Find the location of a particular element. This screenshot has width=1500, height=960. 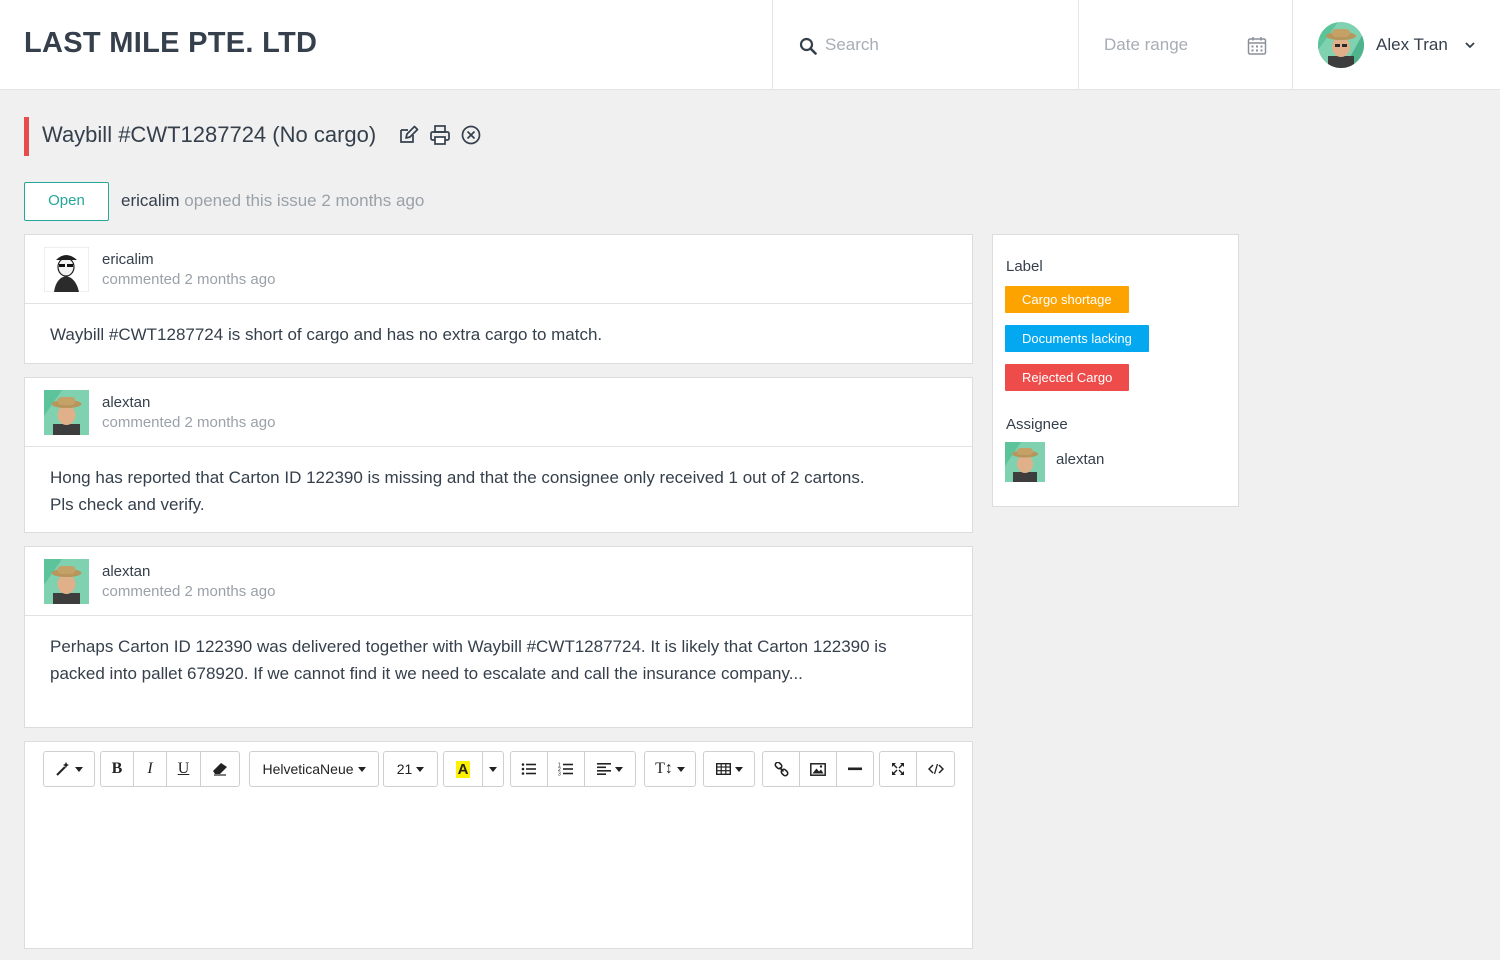

font-family-value: HelveticaNeue is located at coordinates (308, 769).